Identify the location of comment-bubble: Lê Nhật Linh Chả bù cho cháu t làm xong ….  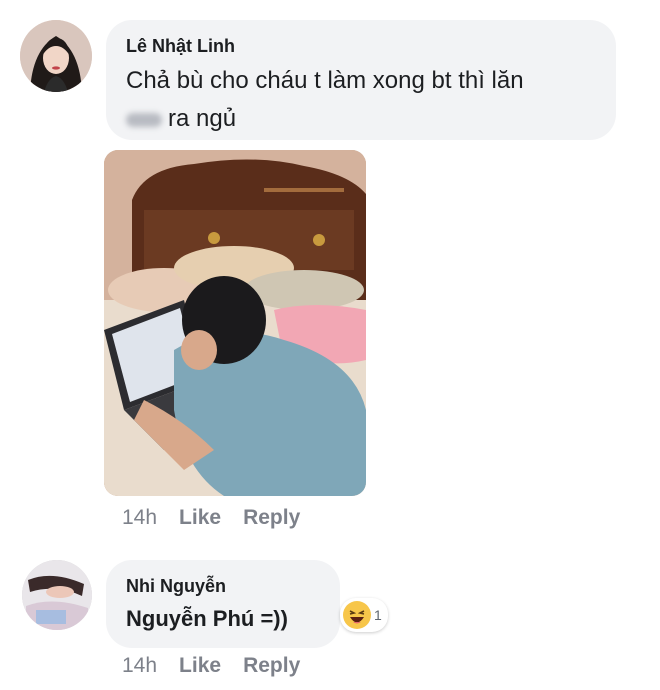
(361, 80).